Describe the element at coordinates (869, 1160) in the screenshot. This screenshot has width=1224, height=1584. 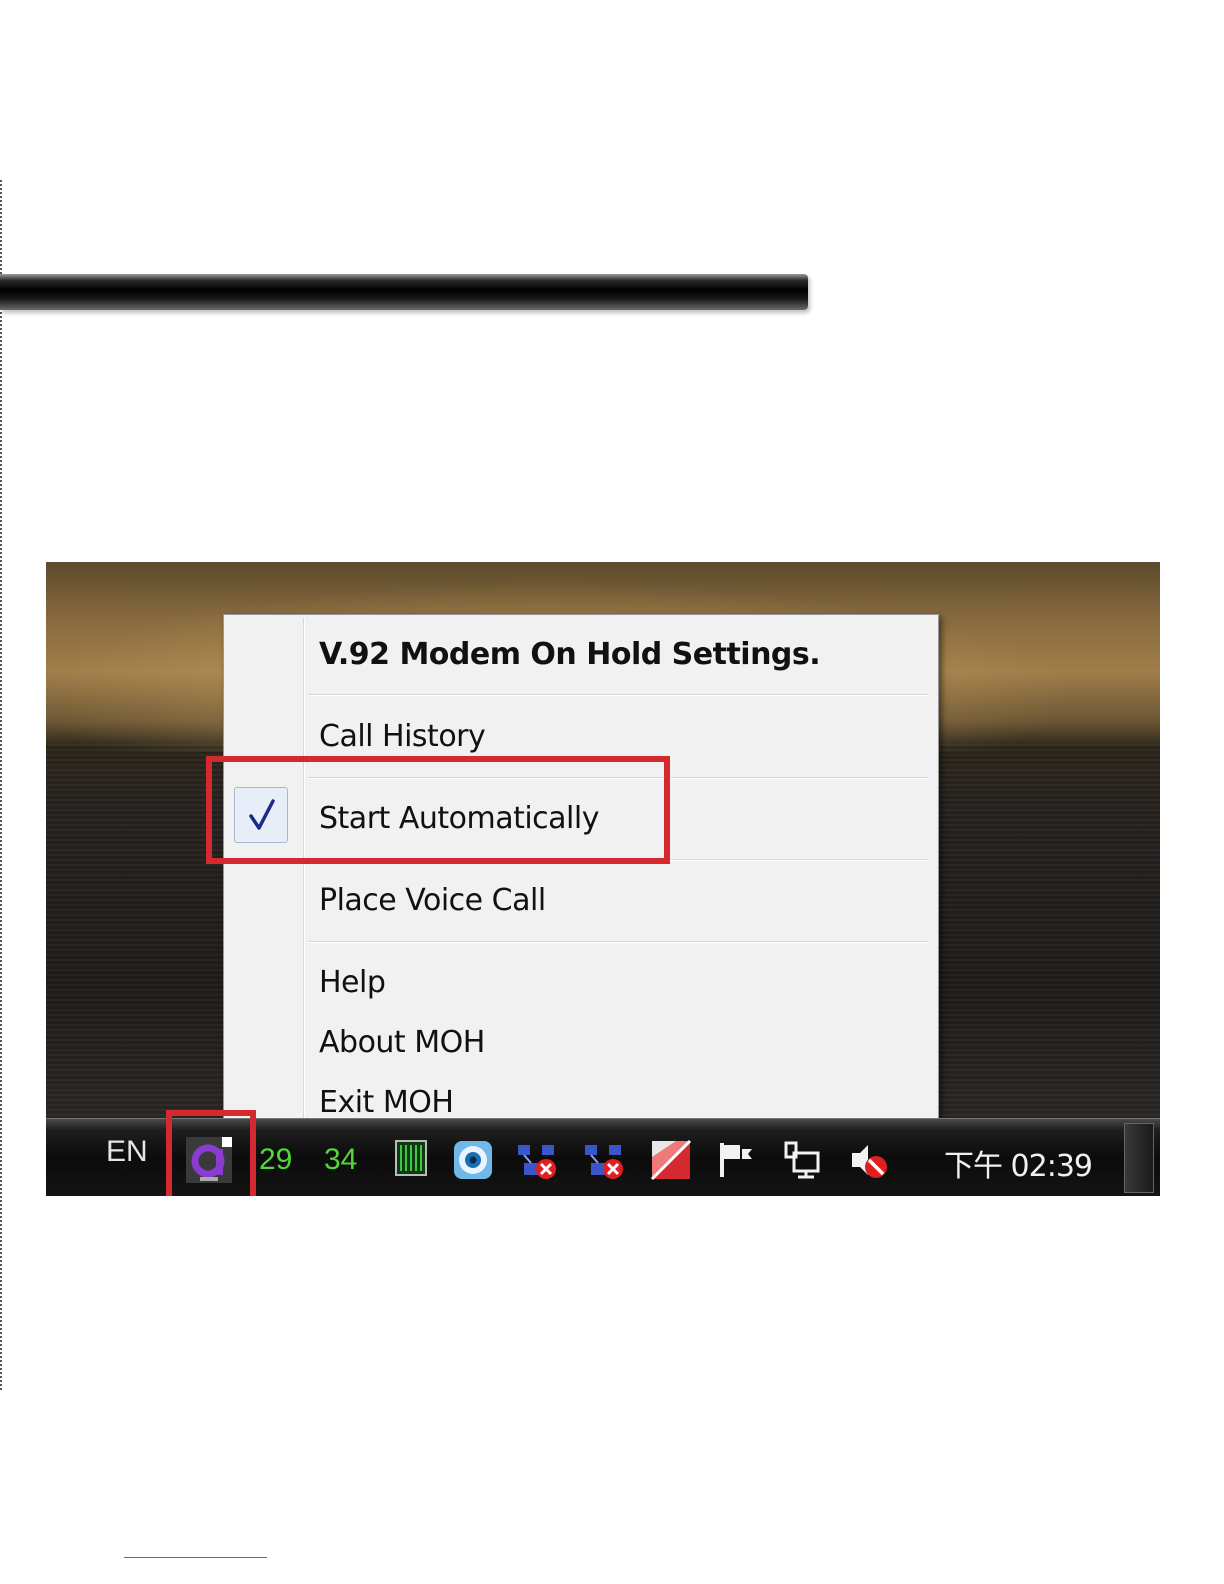
I see `volume-muted-icon` at that location.